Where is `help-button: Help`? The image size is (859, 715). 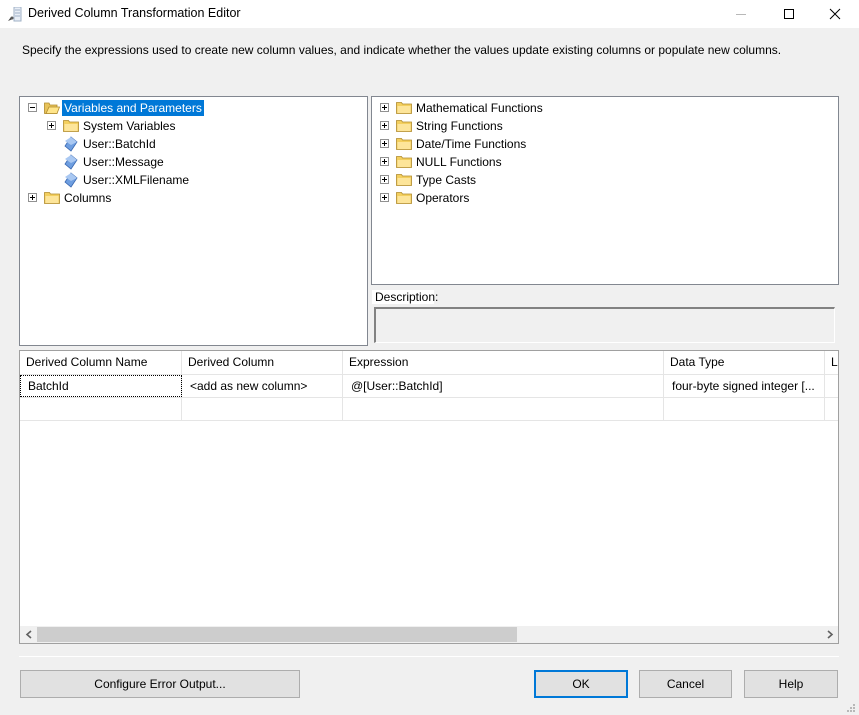
help-button: Help is located at coordinates (791, 684).